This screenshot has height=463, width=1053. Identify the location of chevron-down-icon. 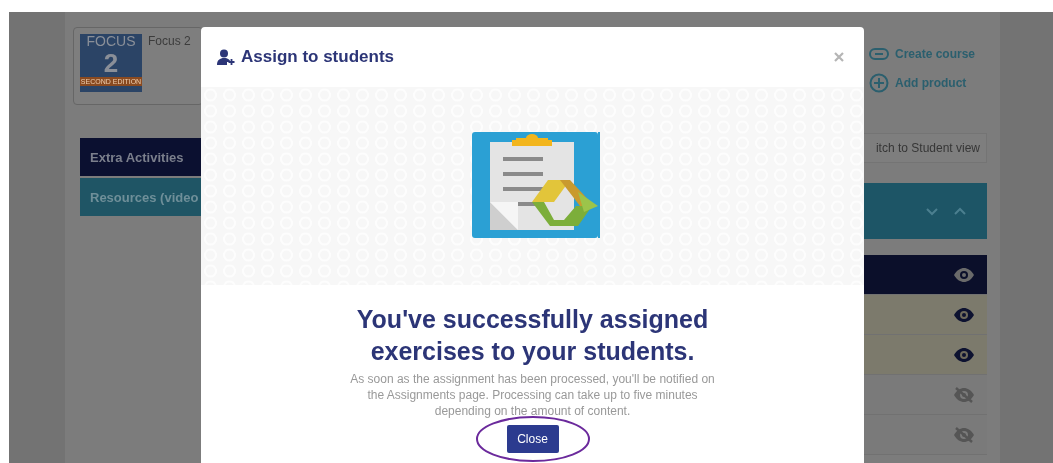
(932, 211).